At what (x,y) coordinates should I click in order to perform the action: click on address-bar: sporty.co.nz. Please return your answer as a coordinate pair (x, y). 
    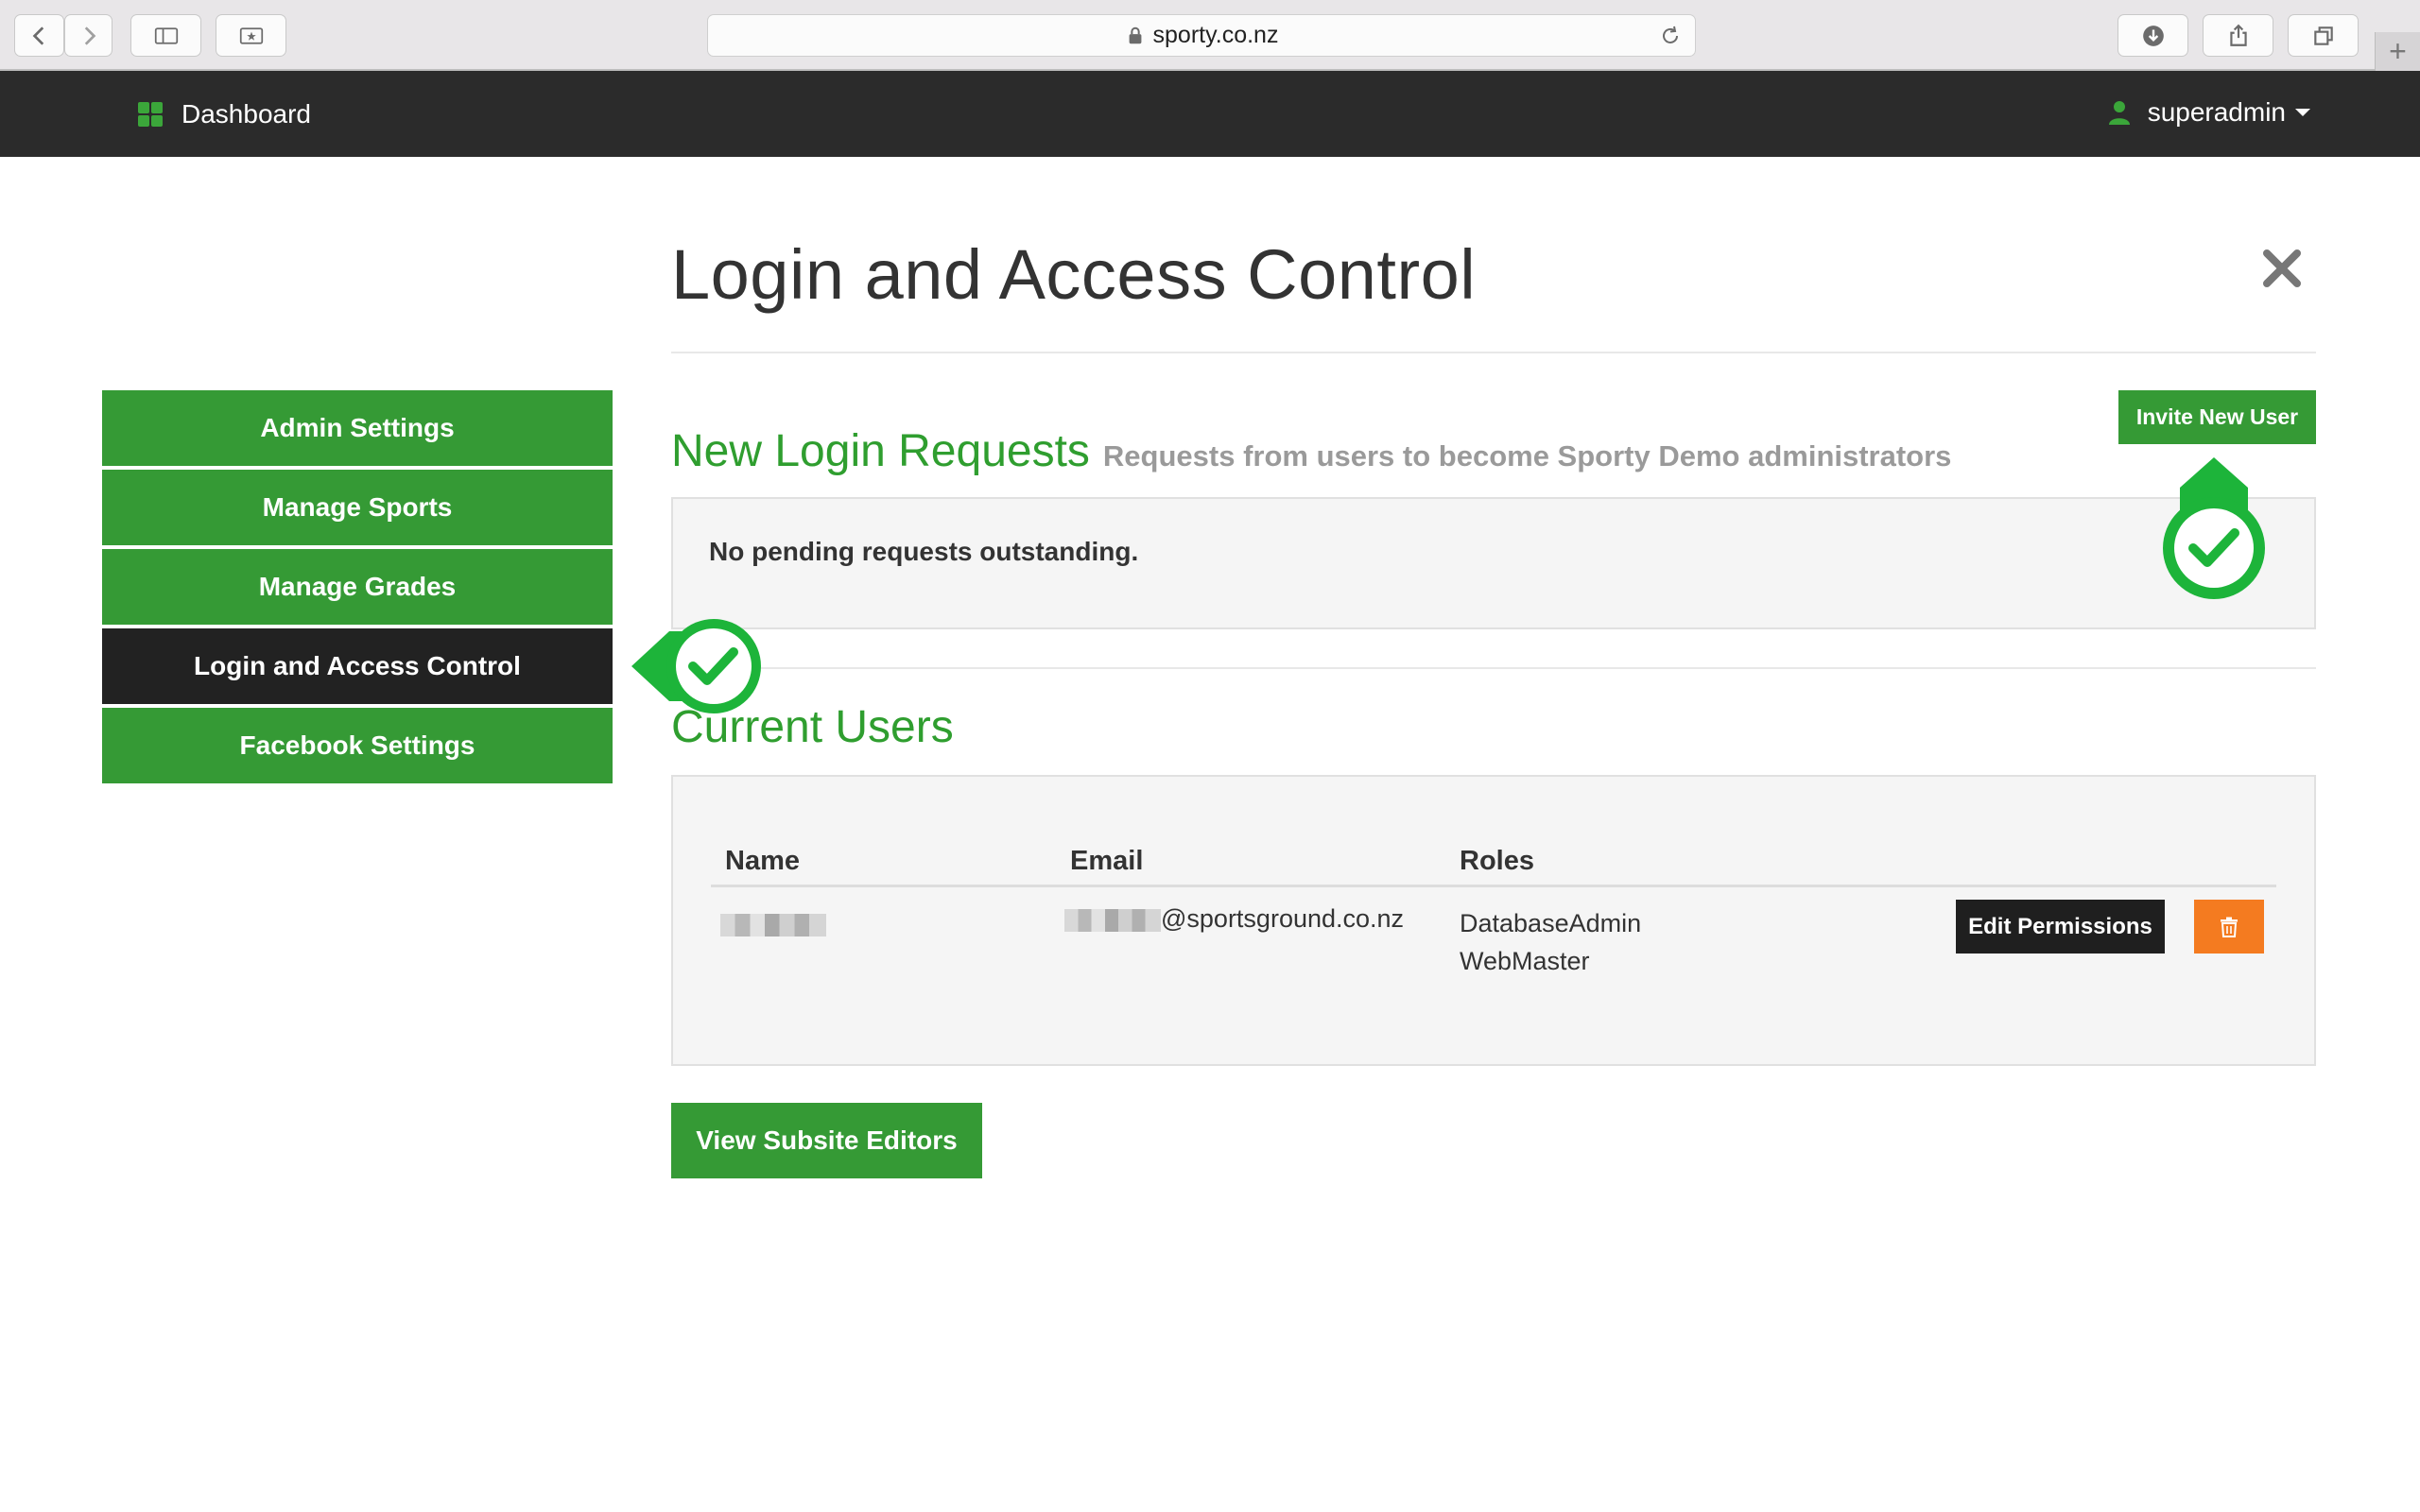
    Looking at the image, I should click on (1201, 35).